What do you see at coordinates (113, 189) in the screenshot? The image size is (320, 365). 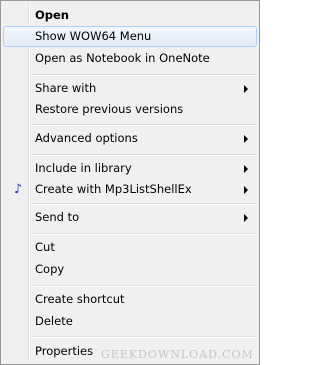 I see `menu-item-label: Create with Mp3ListShellEx` at bounding box center [113, 189].